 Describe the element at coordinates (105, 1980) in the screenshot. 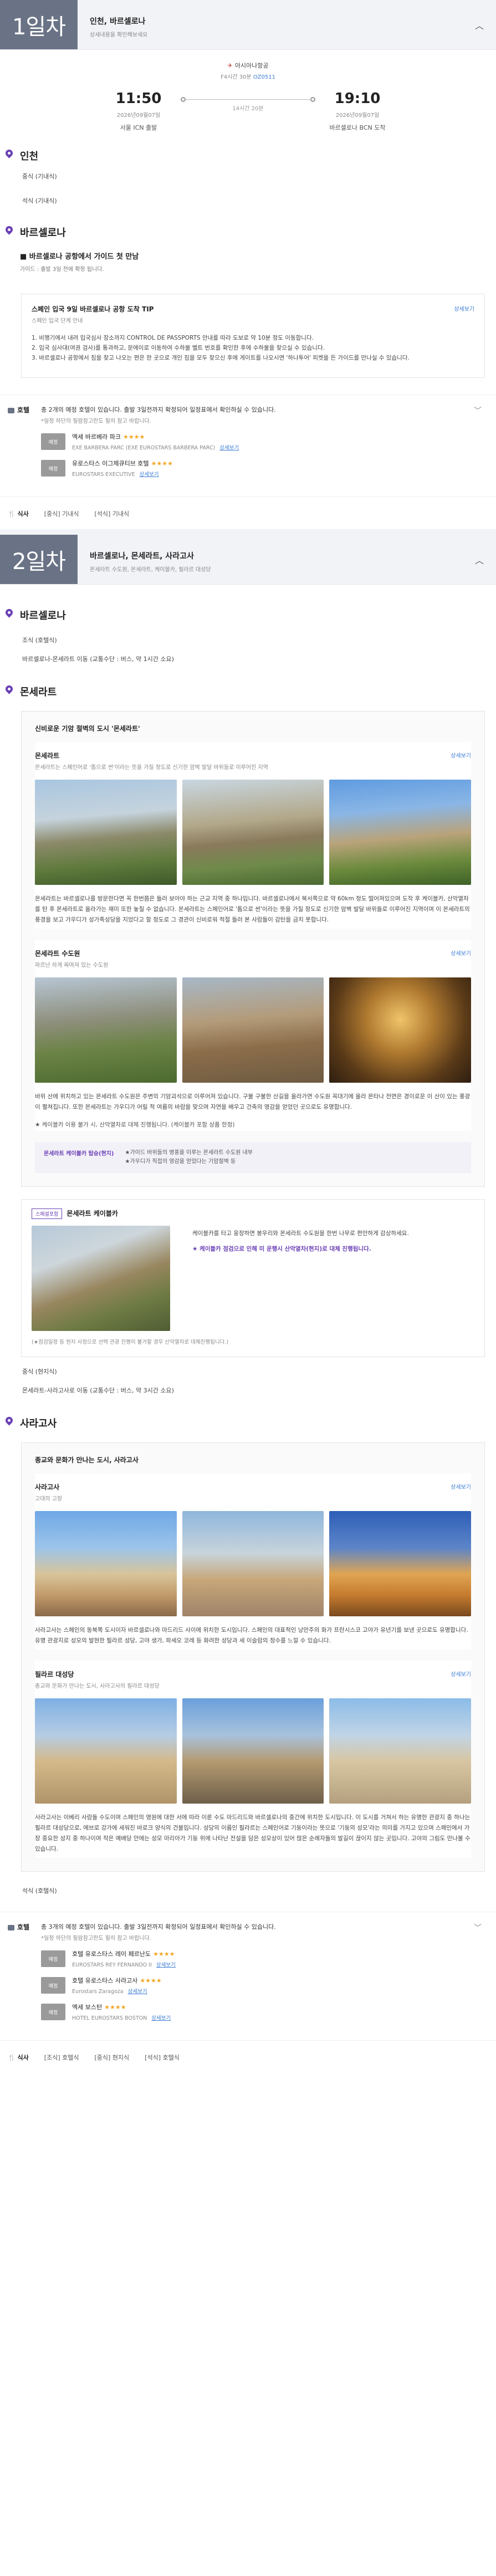

I see `hotel-name: 호텔 유로스타스 사라고사` at that location.